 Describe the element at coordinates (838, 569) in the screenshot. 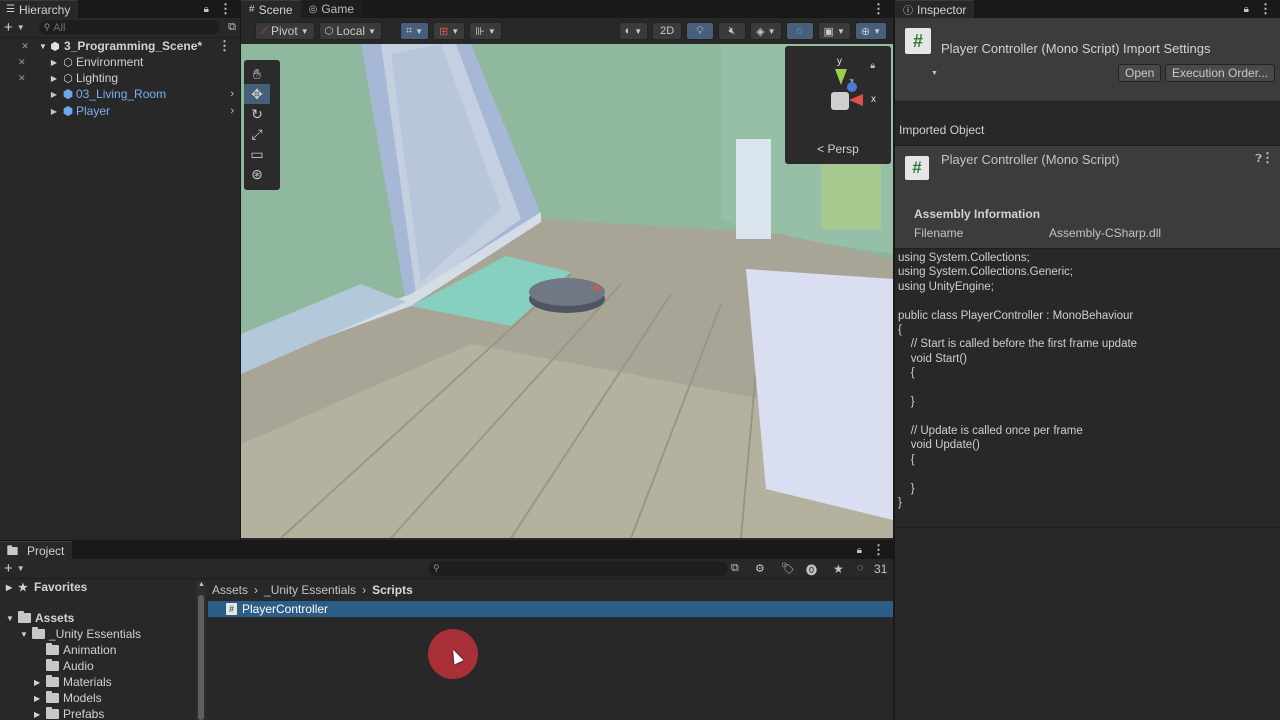

I see `star-icon: ★` at that location.